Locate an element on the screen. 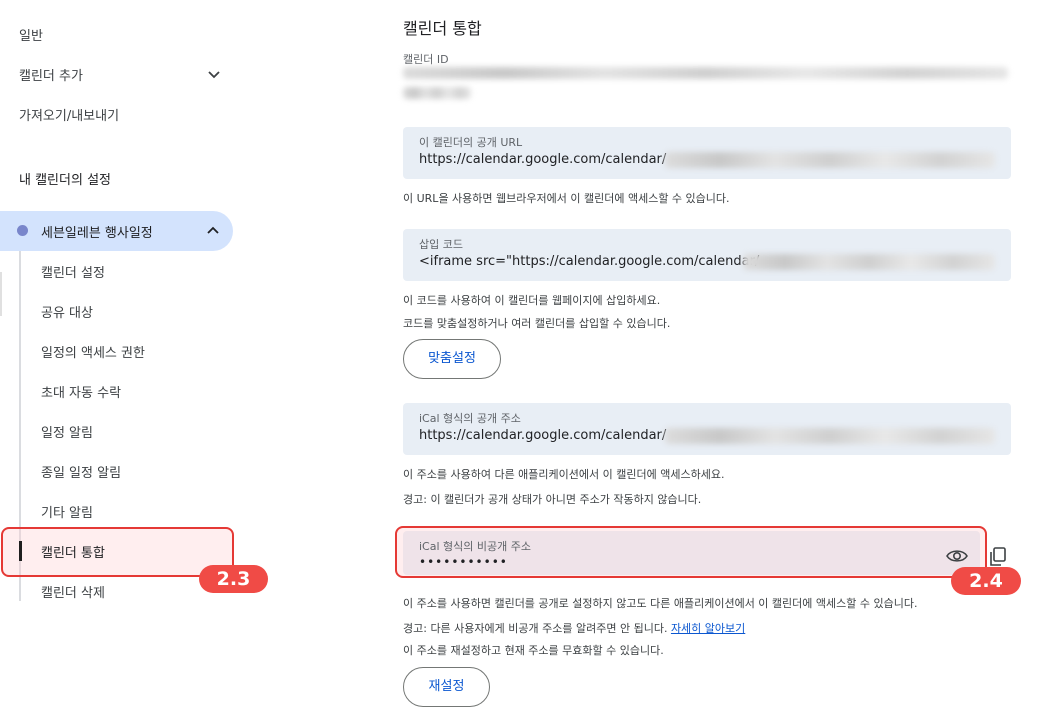 This screenshot has height=714, width=1043. ical-public-warning: 경고: 이 캘린더가 공개 상태가 아니면 주소가 작동하지 않습니다. is located at coordinates (552, 499).